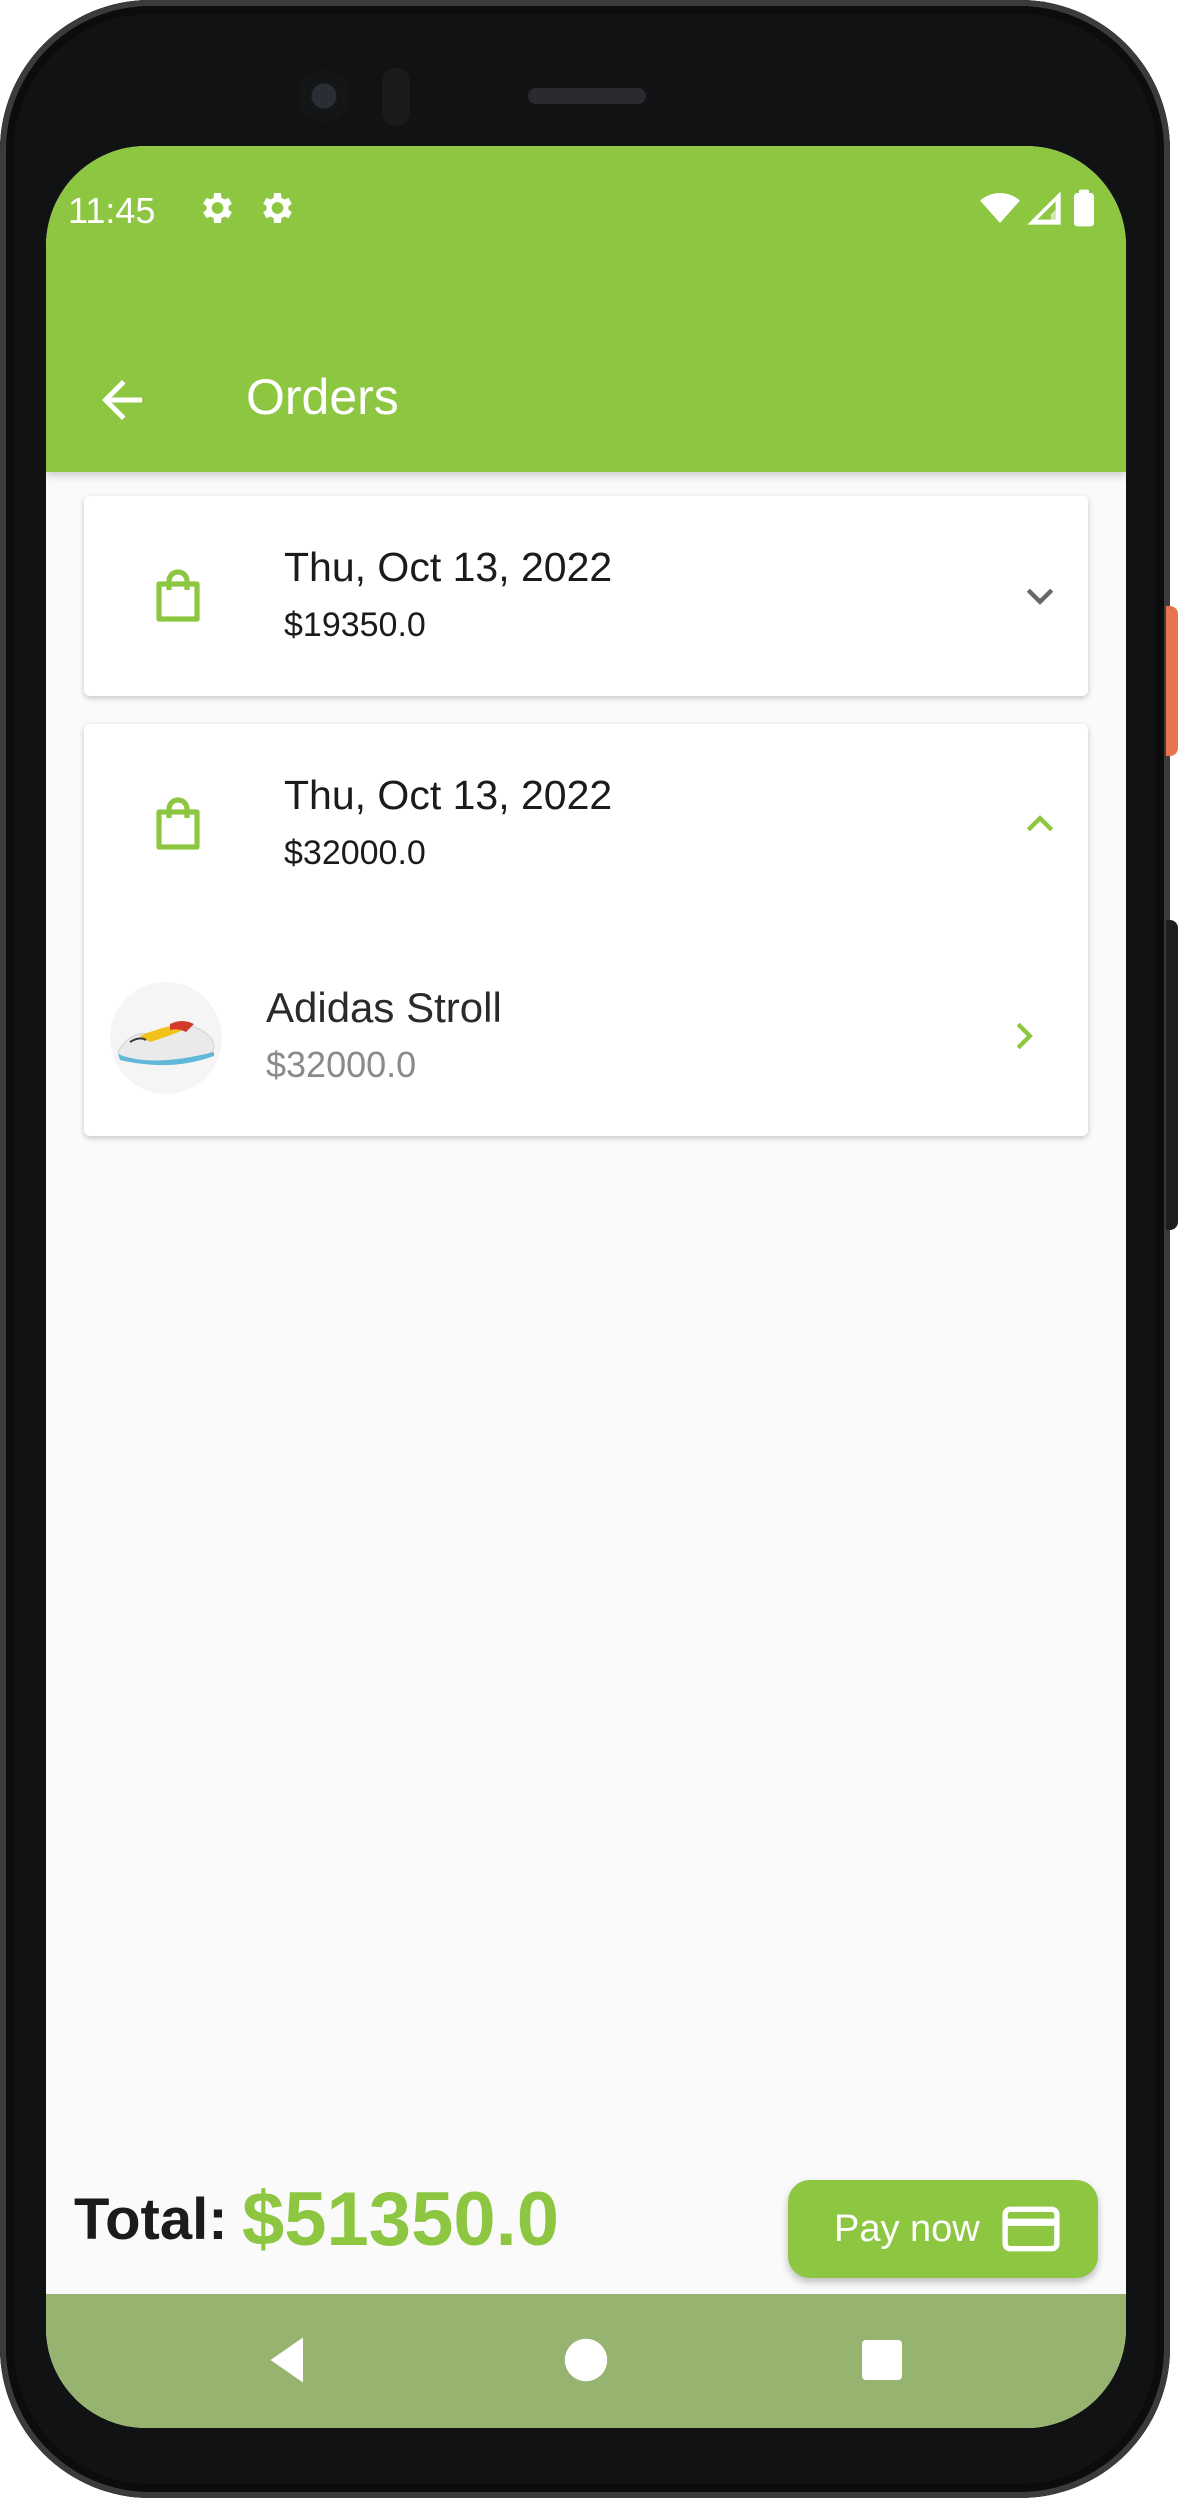 The height and width of the screenshot is (2498, 1178). Describe the element at coordinates (1031, 2229) in the screenshot. I see `credit-card-icon` at that location.